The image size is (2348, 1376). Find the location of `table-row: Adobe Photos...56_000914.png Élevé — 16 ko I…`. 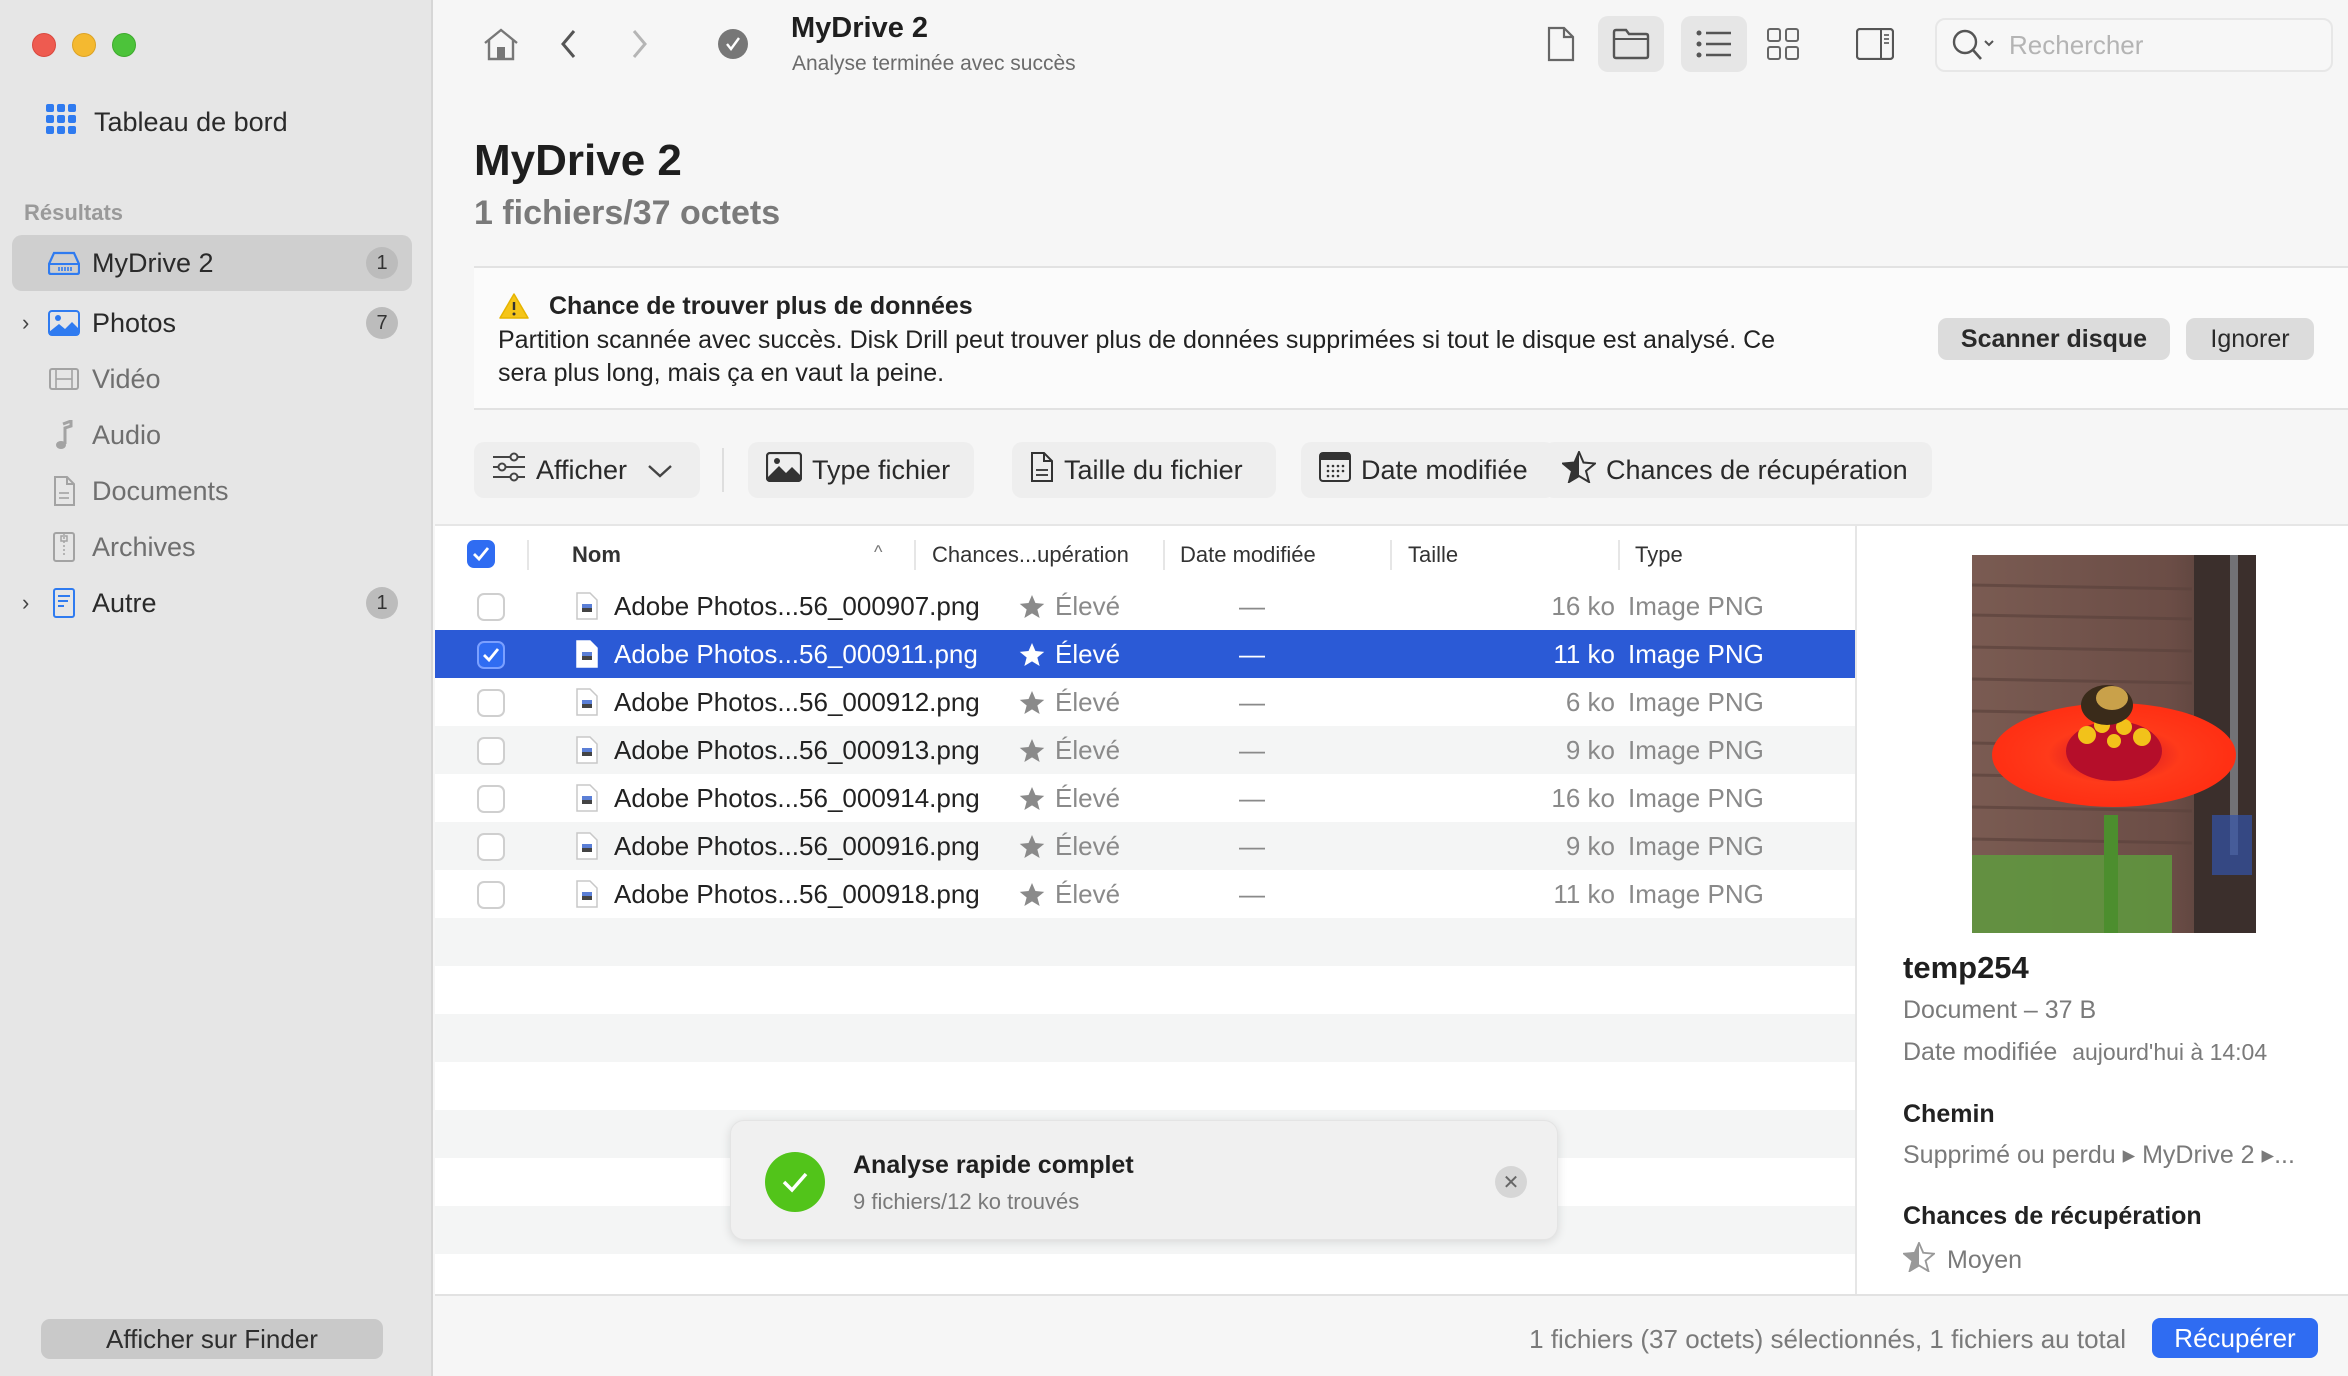

table-row: Adobe Photos...56_000914.png Élevé — 16 ko I… is located at coordinates (1145, 798).